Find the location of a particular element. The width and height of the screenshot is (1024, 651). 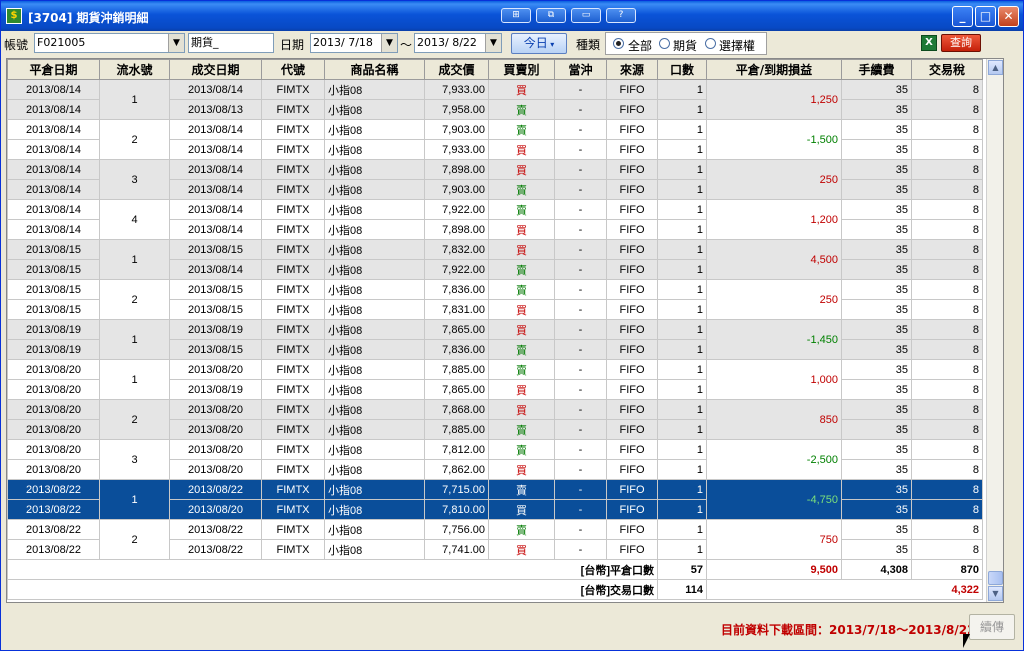

today-button: 今日 ▾ is located at coordinates (539, 43).